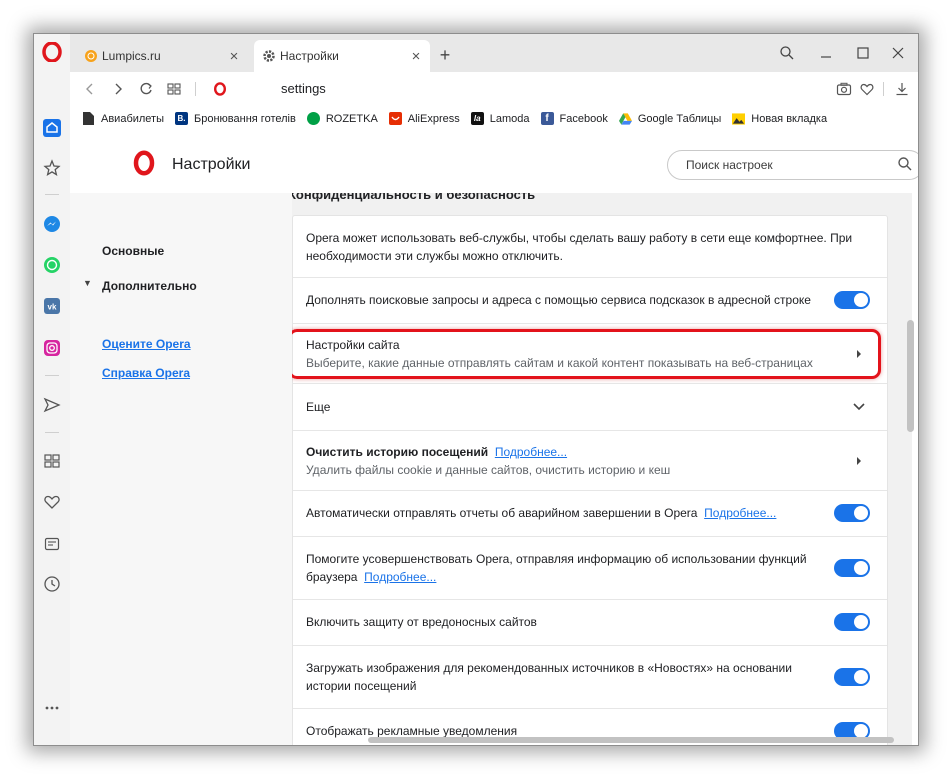  I want to click on bookmark-label: Новая вкладка, so click(789, 118).